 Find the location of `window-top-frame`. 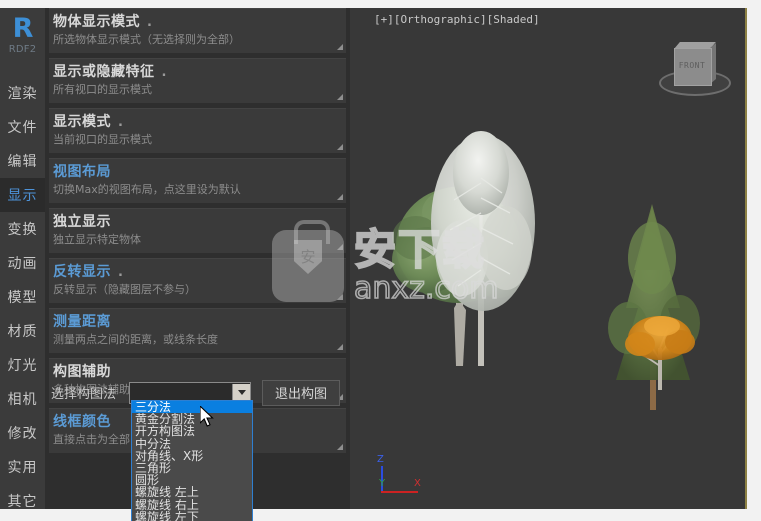

window-top-frame is located at coordinates (380, 4).